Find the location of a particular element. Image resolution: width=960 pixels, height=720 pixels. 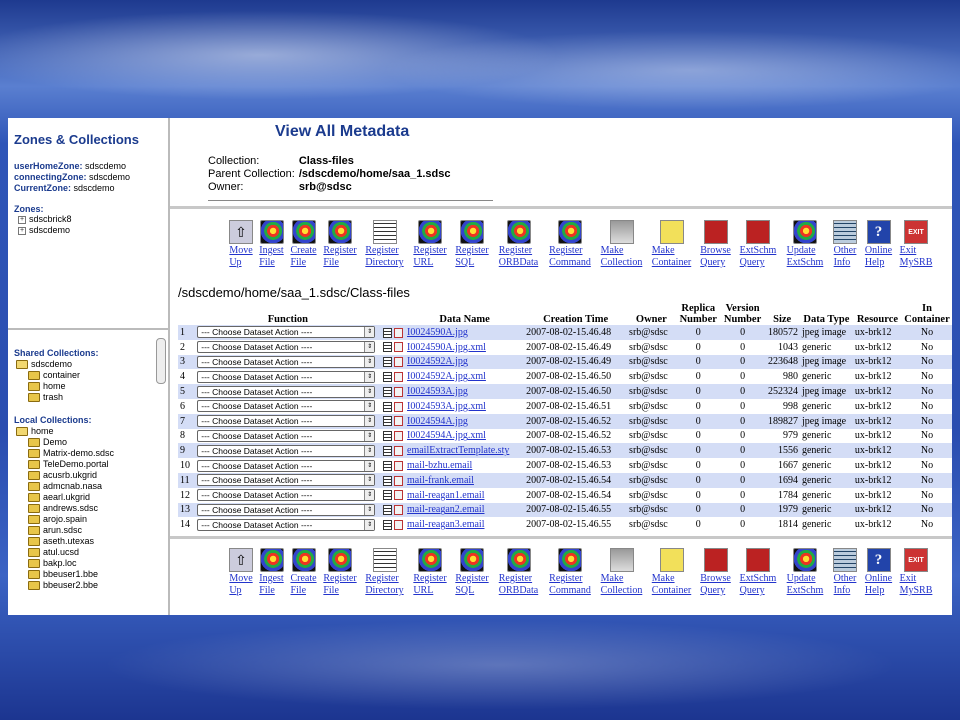

collection-folder: arun.sdsc is located at coordinates (95, 530).